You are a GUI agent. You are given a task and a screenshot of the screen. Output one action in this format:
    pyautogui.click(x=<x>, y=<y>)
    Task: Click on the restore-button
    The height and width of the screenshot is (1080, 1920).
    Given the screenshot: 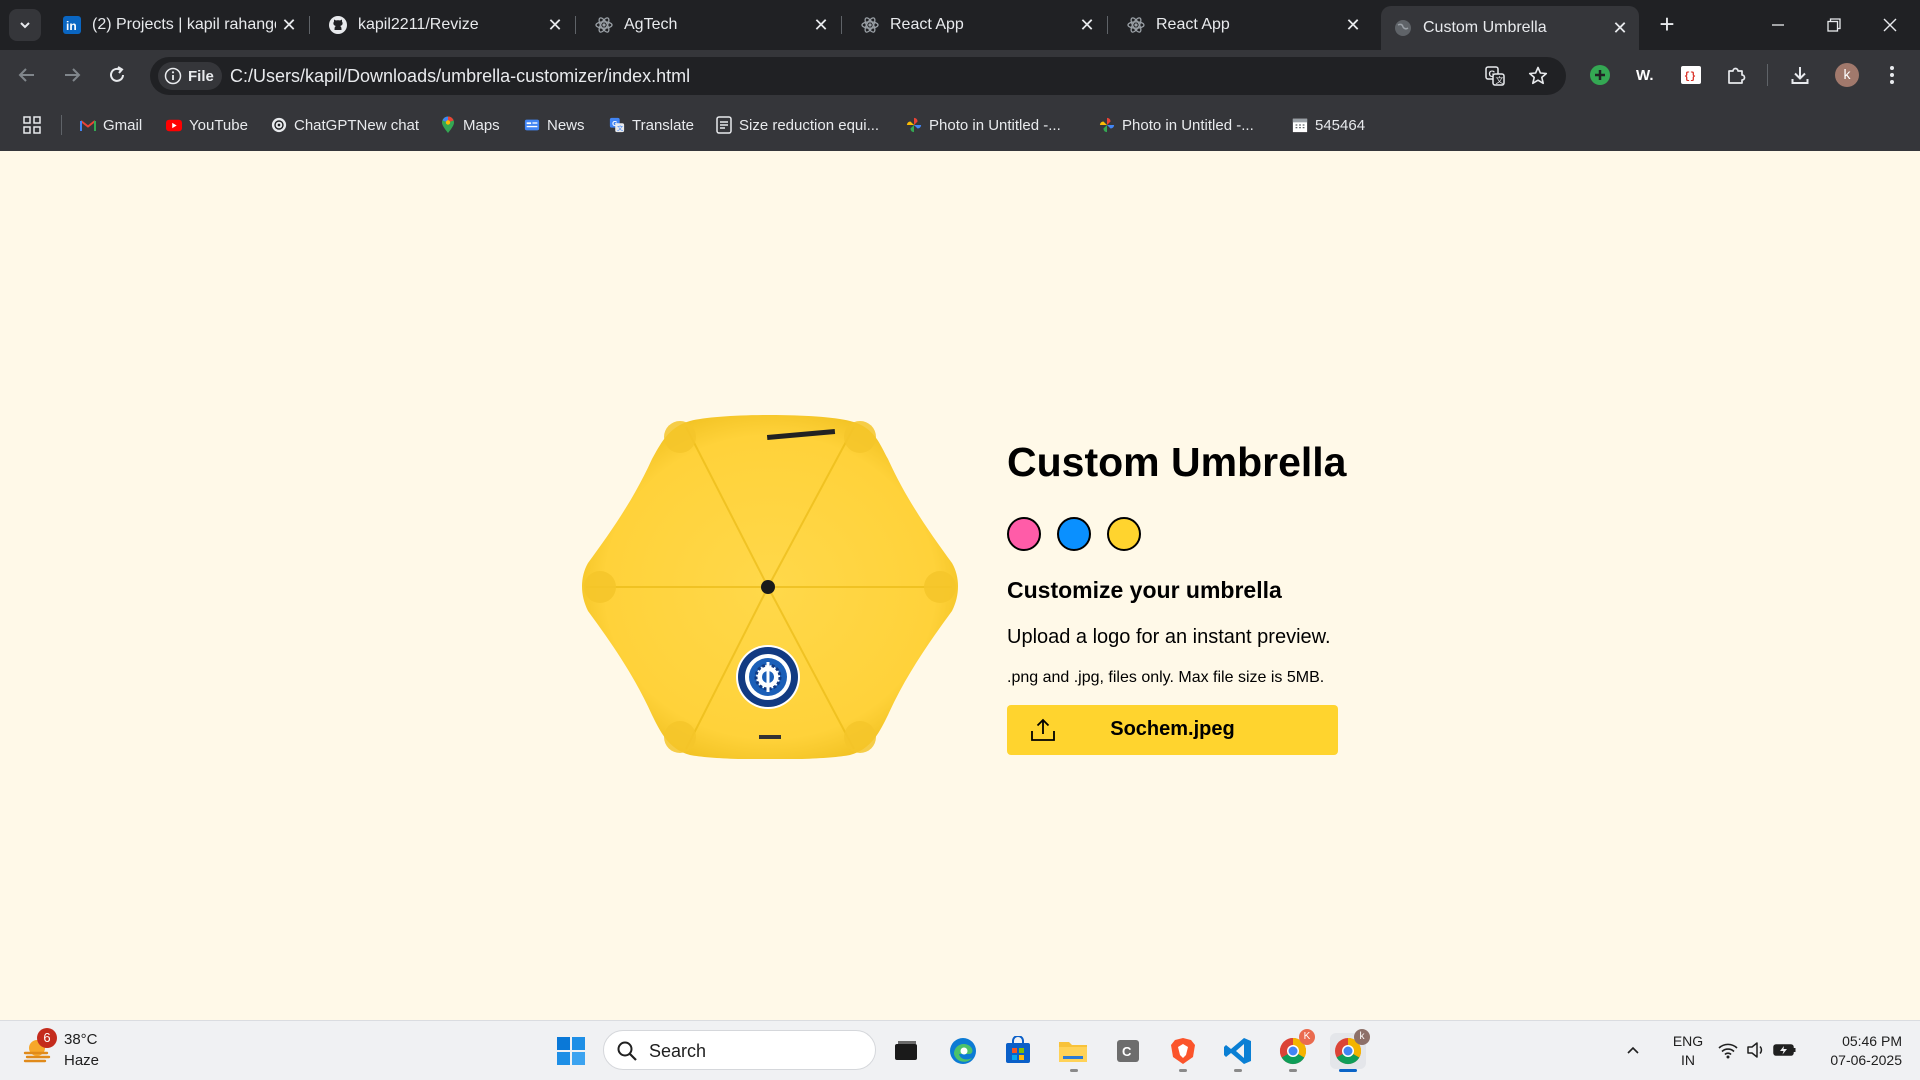 What is the action you would take?
    pyautogui.click(x=1834, y=25)
    